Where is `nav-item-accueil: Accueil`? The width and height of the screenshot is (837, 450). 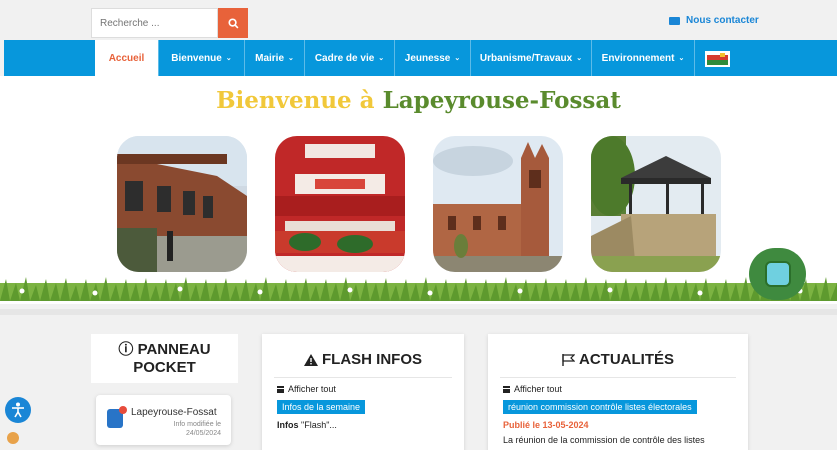 nav-item-accueil: Accueil is located at coordinates (126, 58).